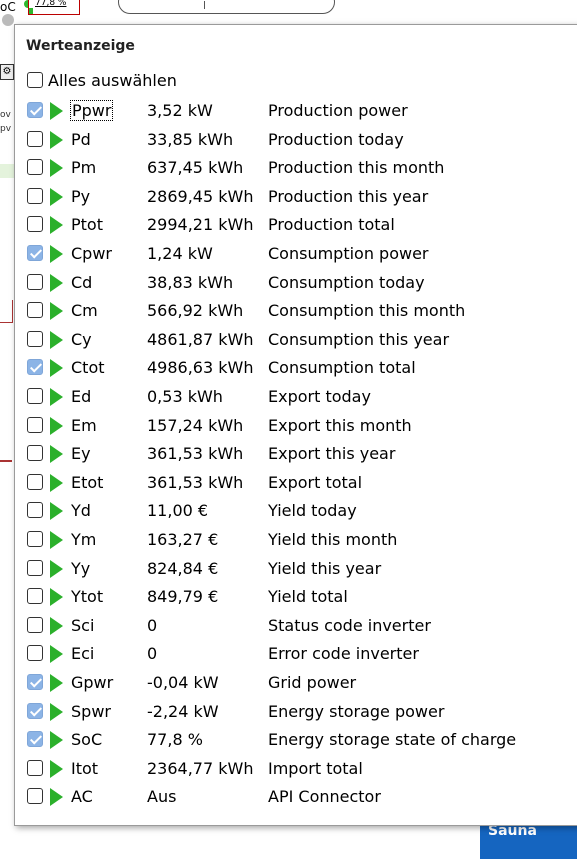 Image resolution: width=577 pixels, height=859 pixels. What do you see at coordinates (297, 684) in the screenshot?
I see `value-row-gpwr: Gpwr -0,04 kW Grid power` at bounding box center [297, 684].